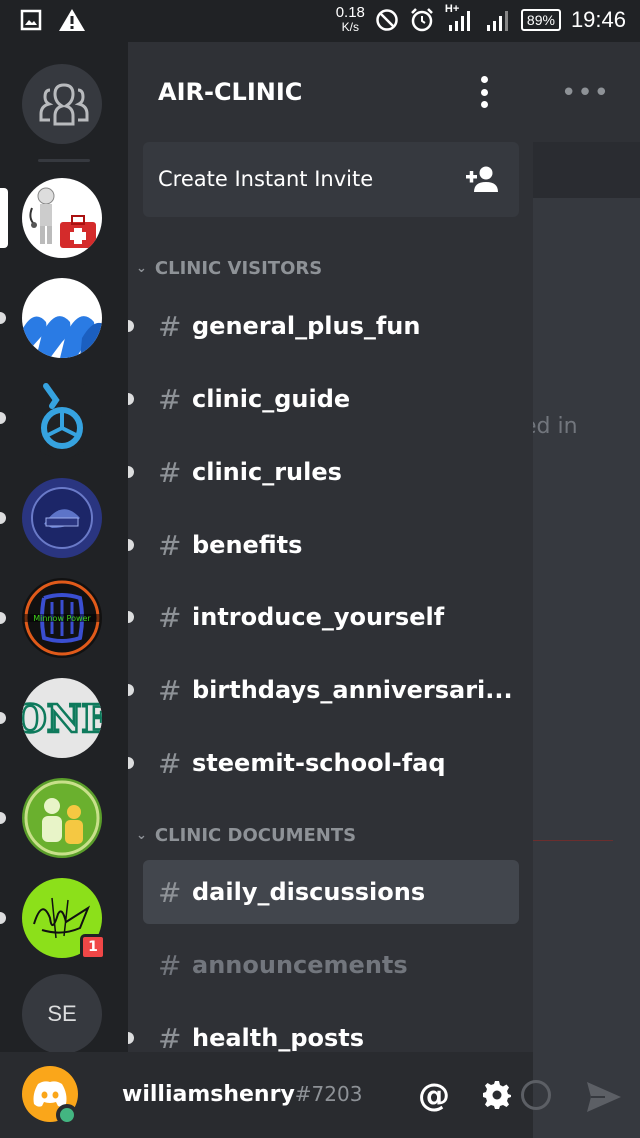  What do you see at coordinates (318, 617) in the screenshot?
I see `channel-label: introduce_yourself` at bounding box center [318, 617].